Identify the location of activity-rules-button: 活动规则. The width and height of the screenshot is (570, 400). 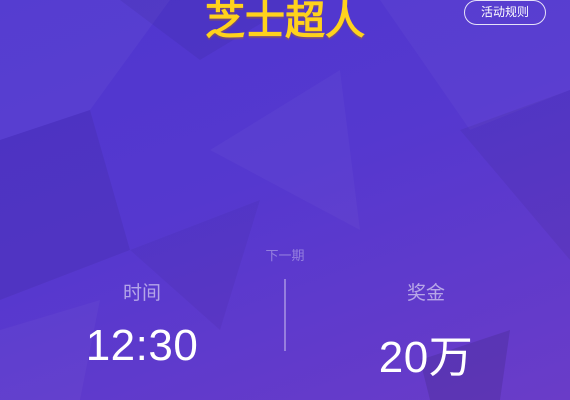
(505, 12).